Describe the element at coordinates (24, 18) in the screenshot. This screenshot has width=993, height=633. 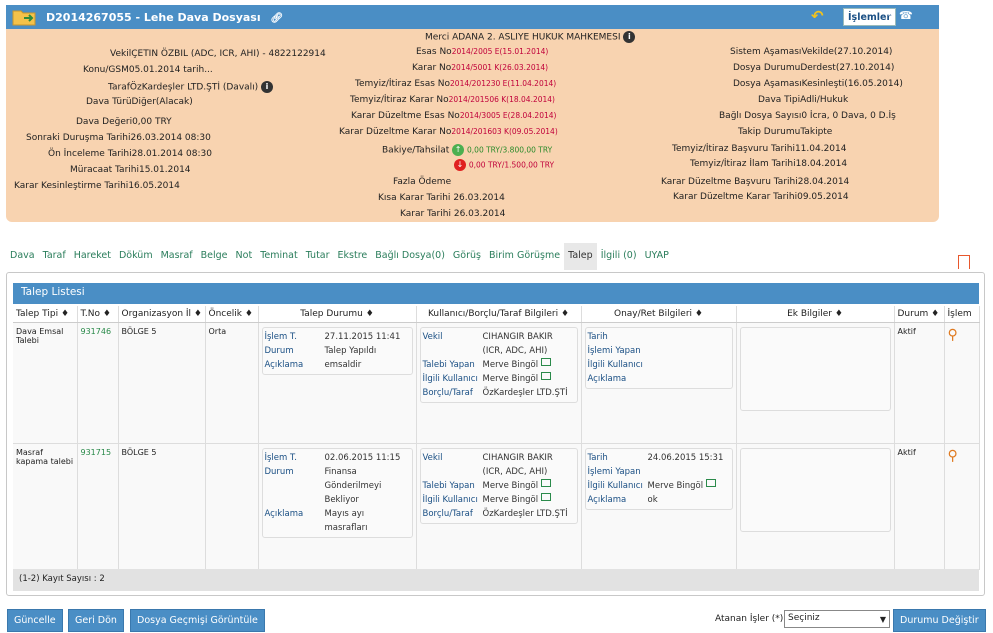
I see `folder-icon` at that location.